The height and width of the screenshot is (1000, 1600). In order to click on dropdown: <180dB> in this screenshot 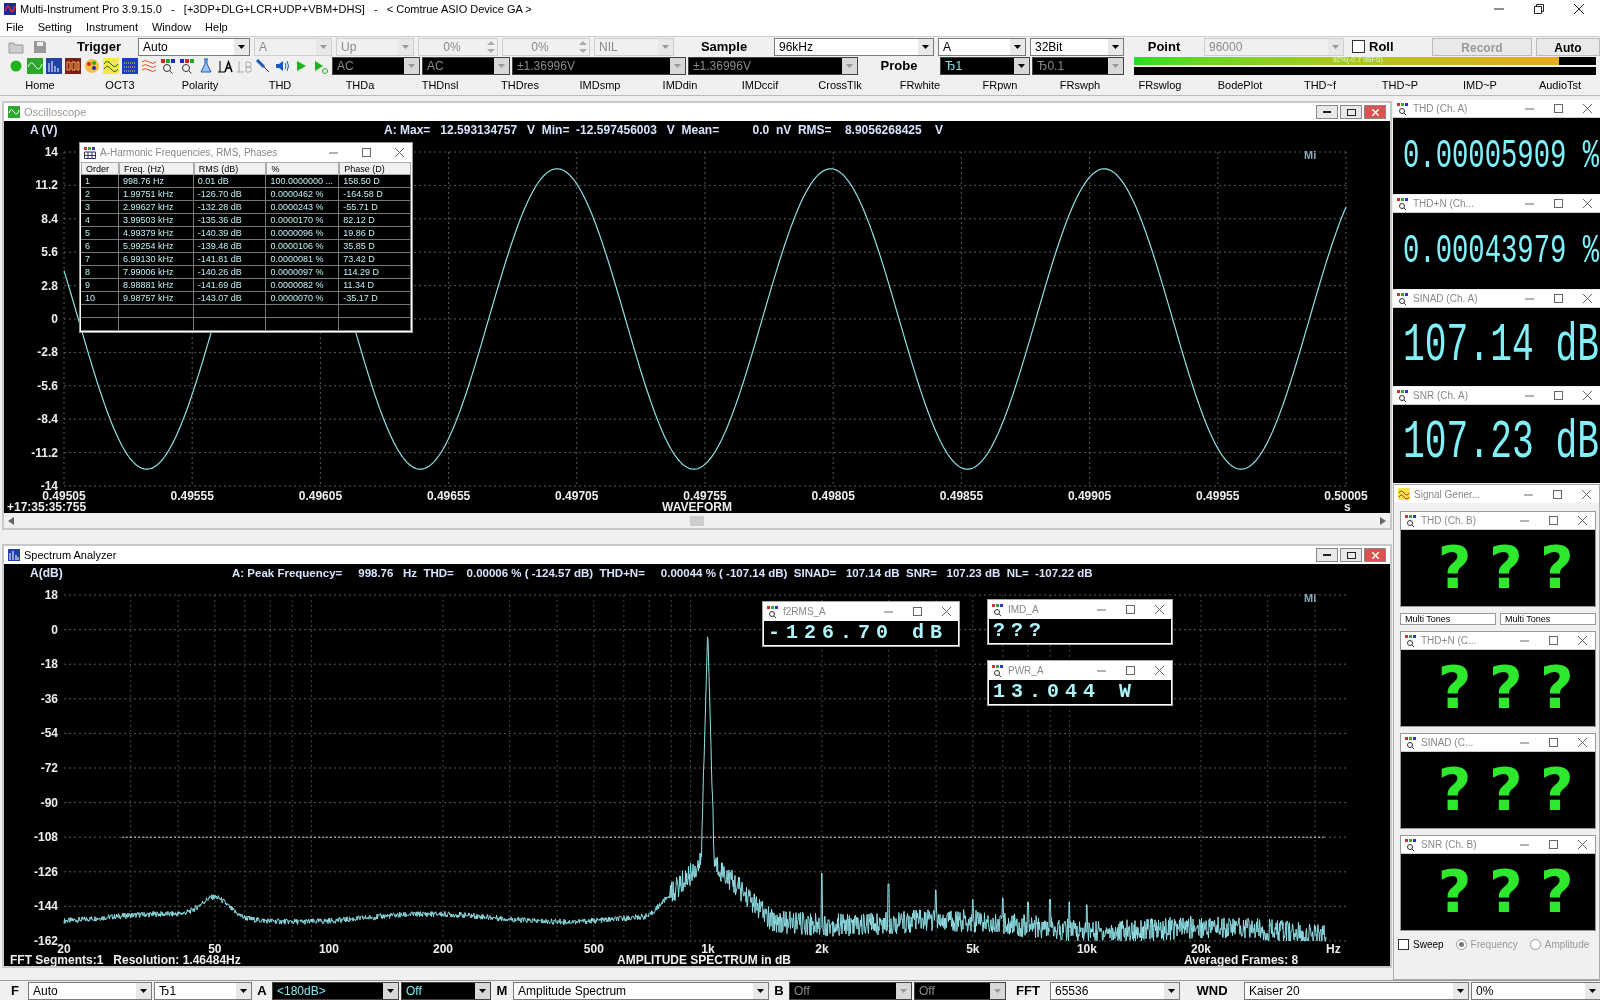, I will do `click(335, 990)`.